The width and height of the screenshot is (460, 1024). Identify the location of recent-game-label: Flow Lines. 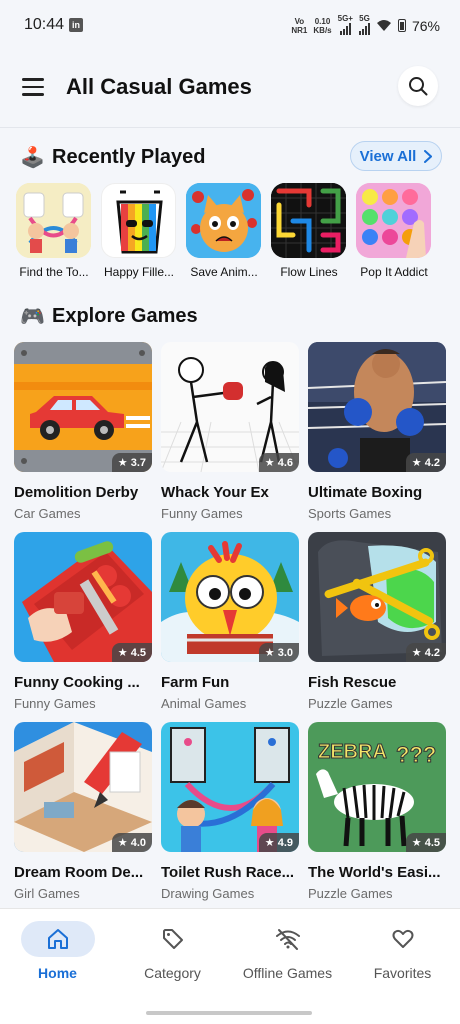
(309, 272).